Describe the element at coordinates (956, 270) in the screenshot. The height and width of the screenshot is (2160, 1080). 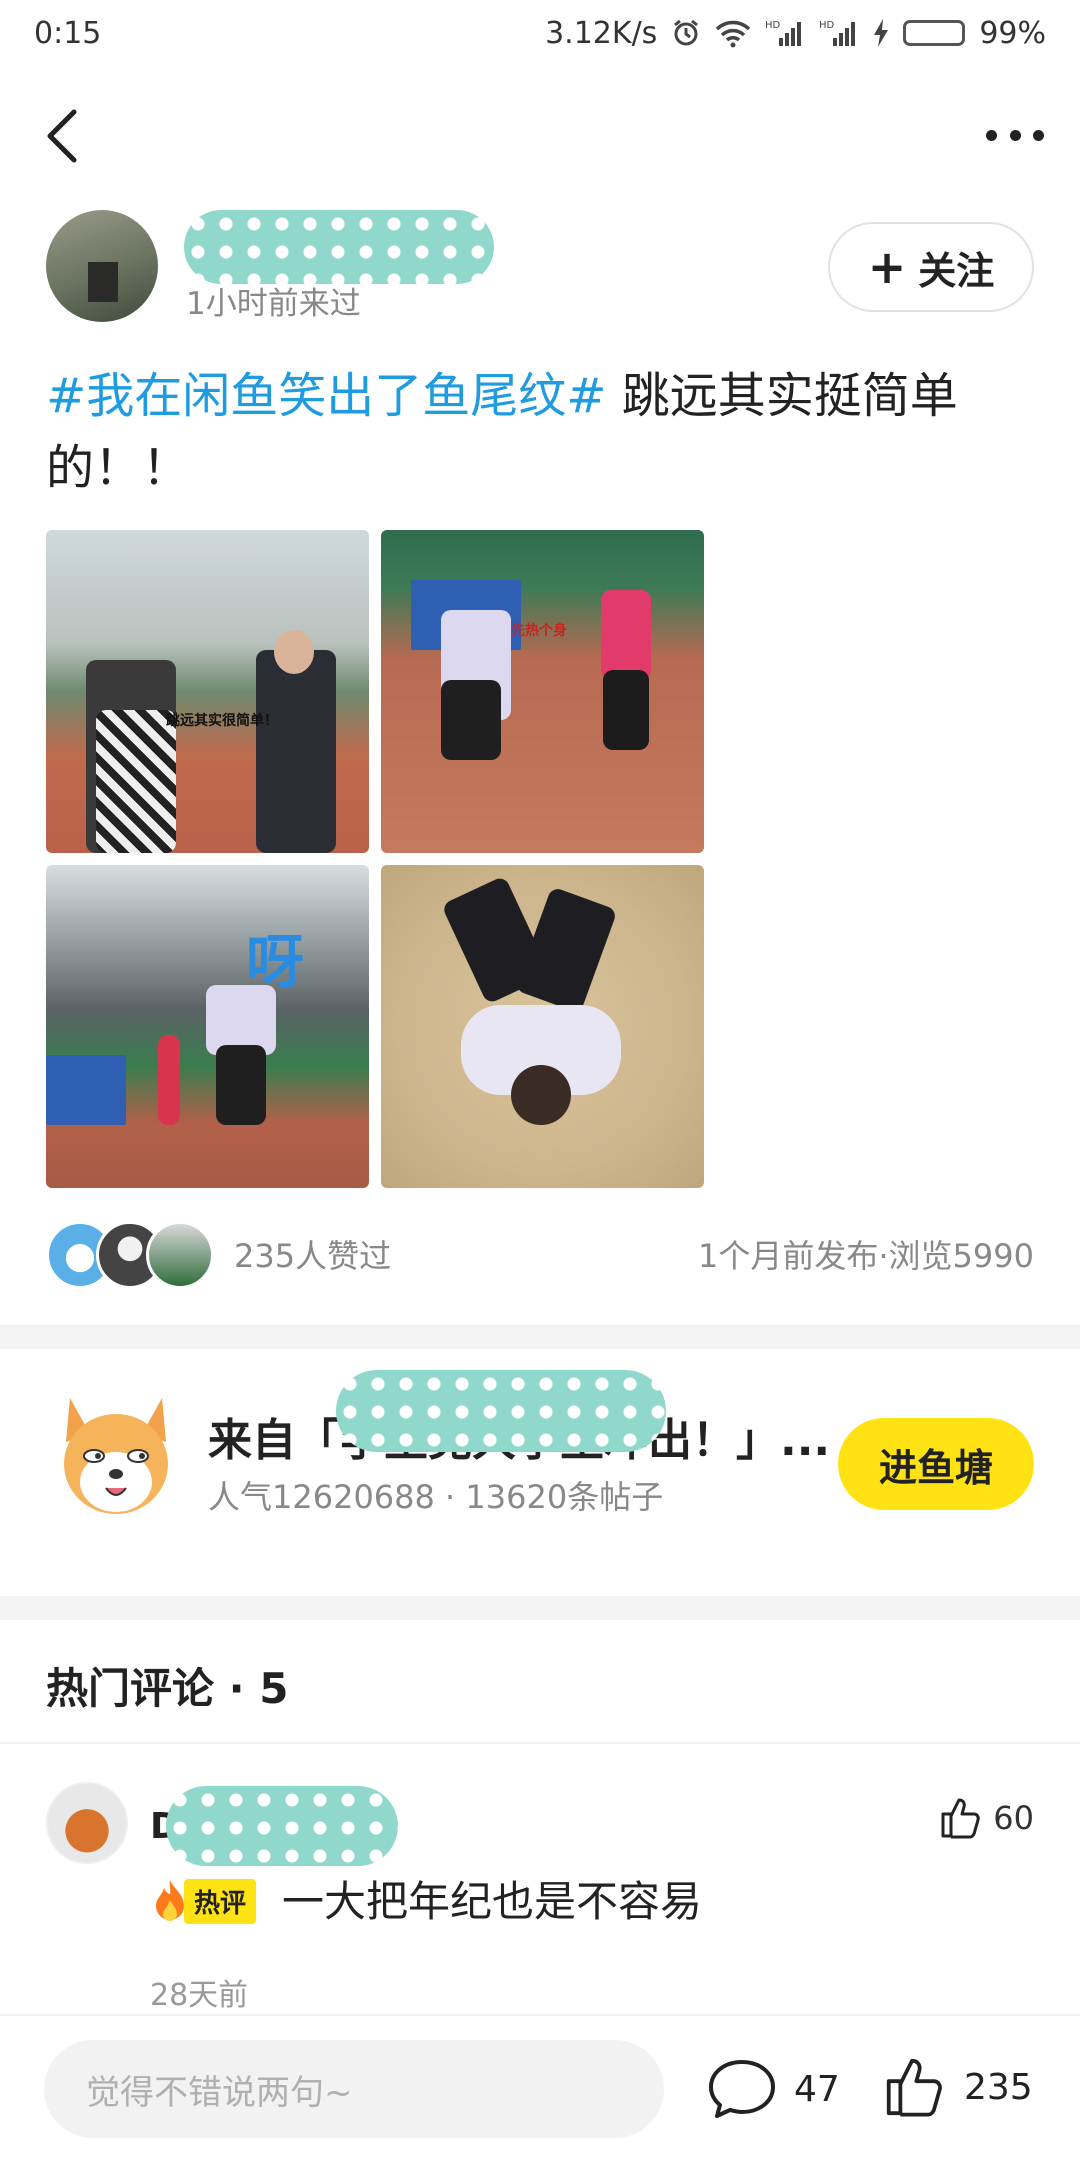
I see `follow-label: 关注` at that location.